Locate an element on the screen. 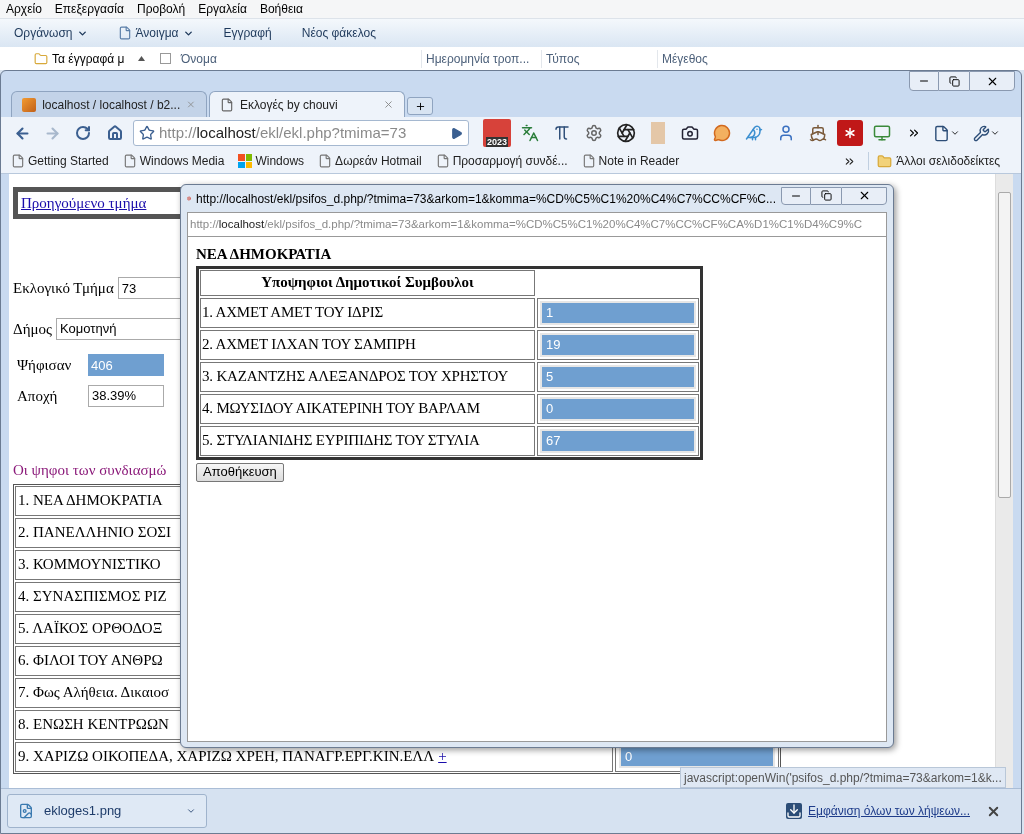 The width and height of the screenshot is (1024, 834). figure-glyph-icon is located at coordinates (786, 133).